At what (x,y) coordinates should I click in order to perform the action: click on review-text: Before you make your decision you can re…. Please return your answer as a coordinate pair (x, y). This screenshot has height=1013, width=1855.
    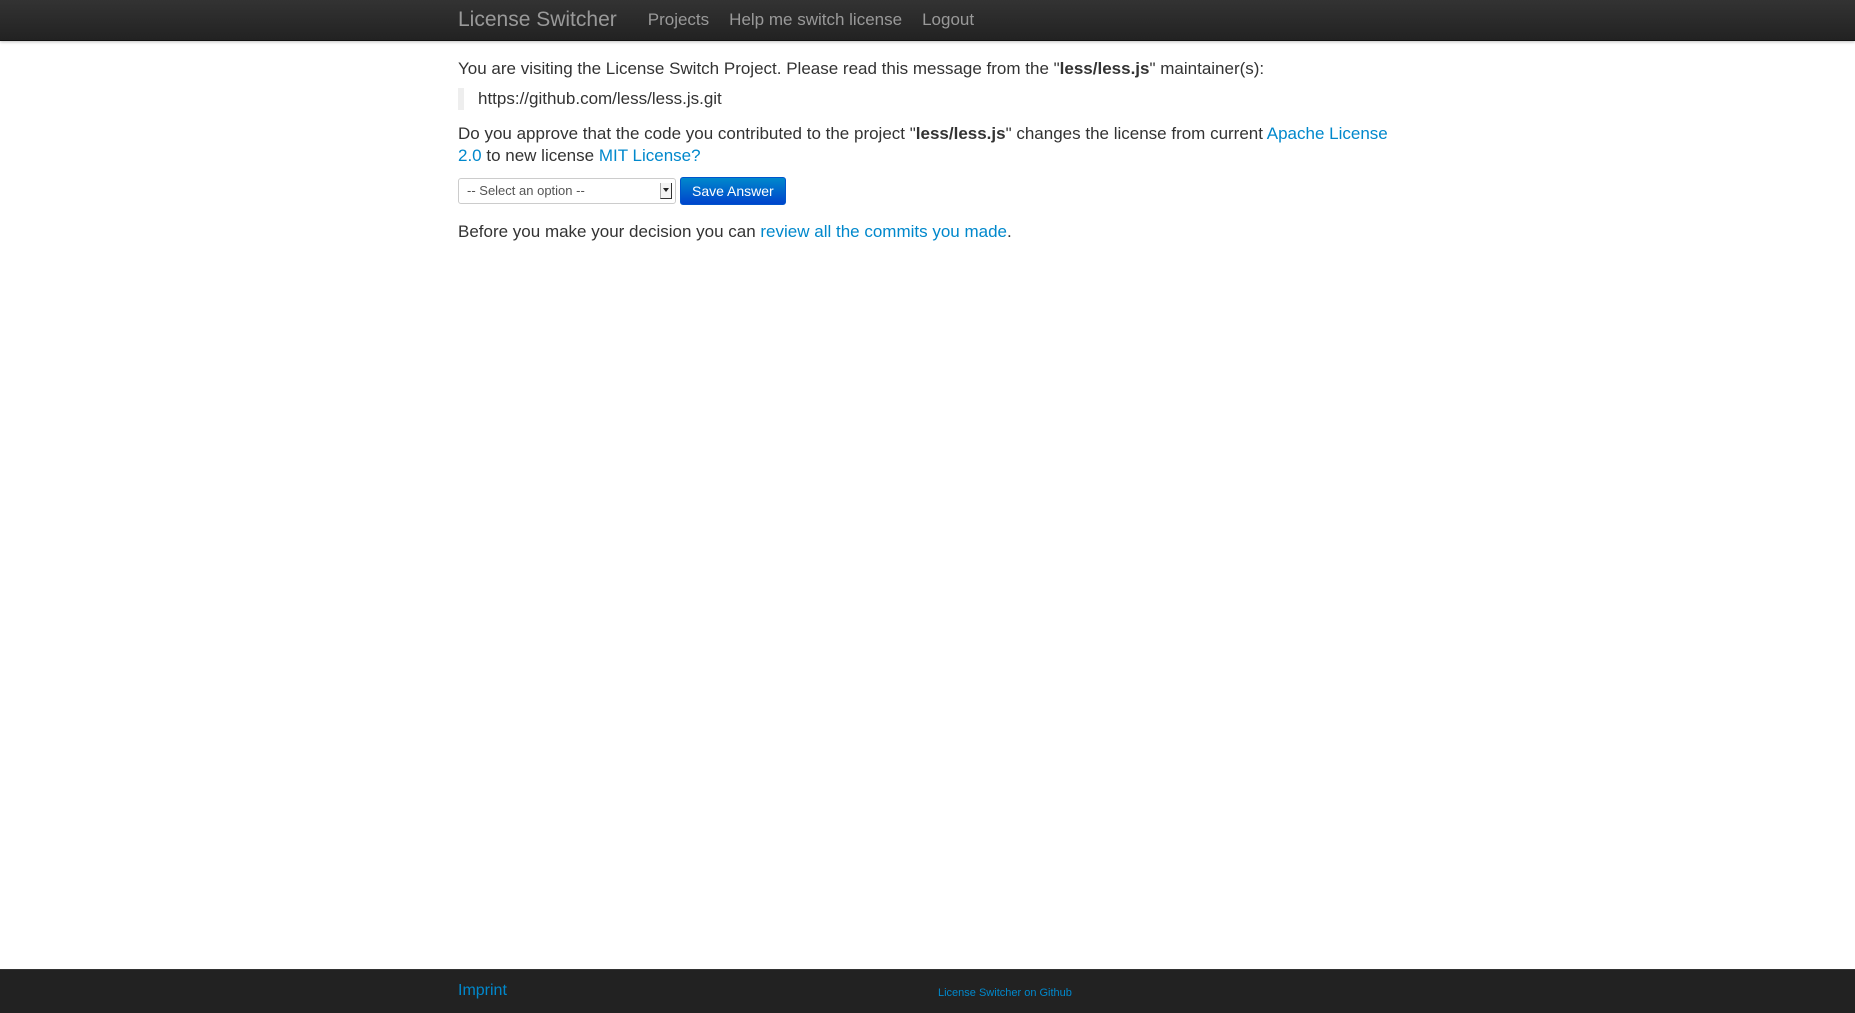
    Looking at the image, I should click on (928, 232).